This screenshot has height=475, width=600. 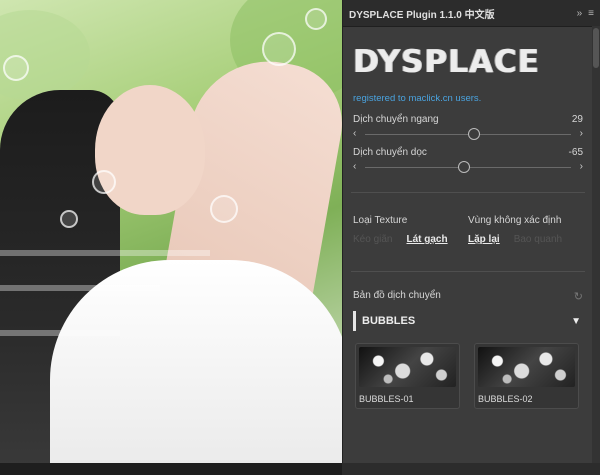 I want to click on undefined-area-label: Vùng không xác định, so click(x=515, y=220).